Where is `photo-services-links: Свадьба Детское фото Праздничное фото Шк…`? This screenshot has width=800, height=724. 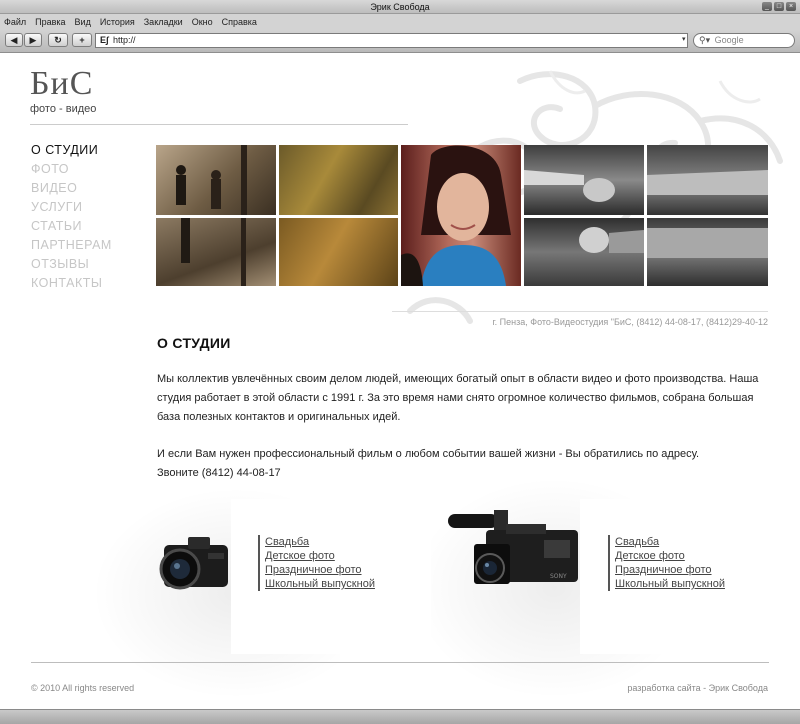
photo-services-links: Свадьба Детское фото Праздничное фото Шк… is located at coordinates (316, 563).